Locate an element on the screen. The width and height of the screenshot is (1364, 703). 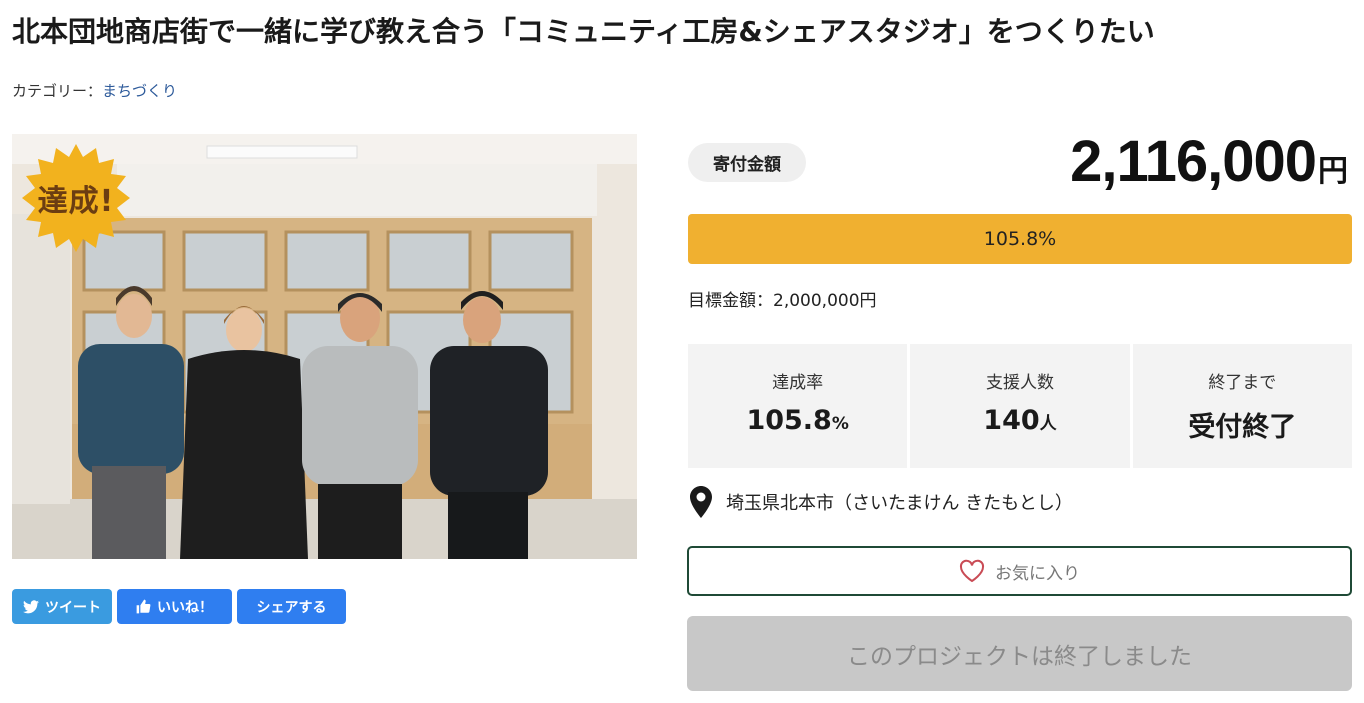
category-line: カテゴリー：まちづくり is located at coordinates (94, 90).